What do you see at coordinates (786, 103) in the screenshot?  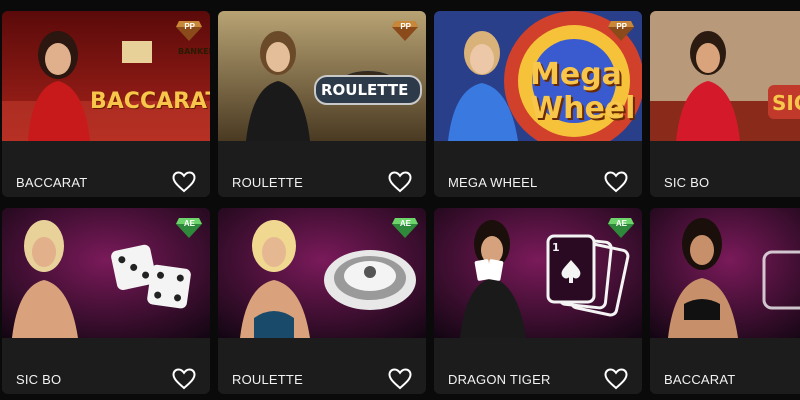 I see `game-logo: SIC` at bounding box center [786, 103].